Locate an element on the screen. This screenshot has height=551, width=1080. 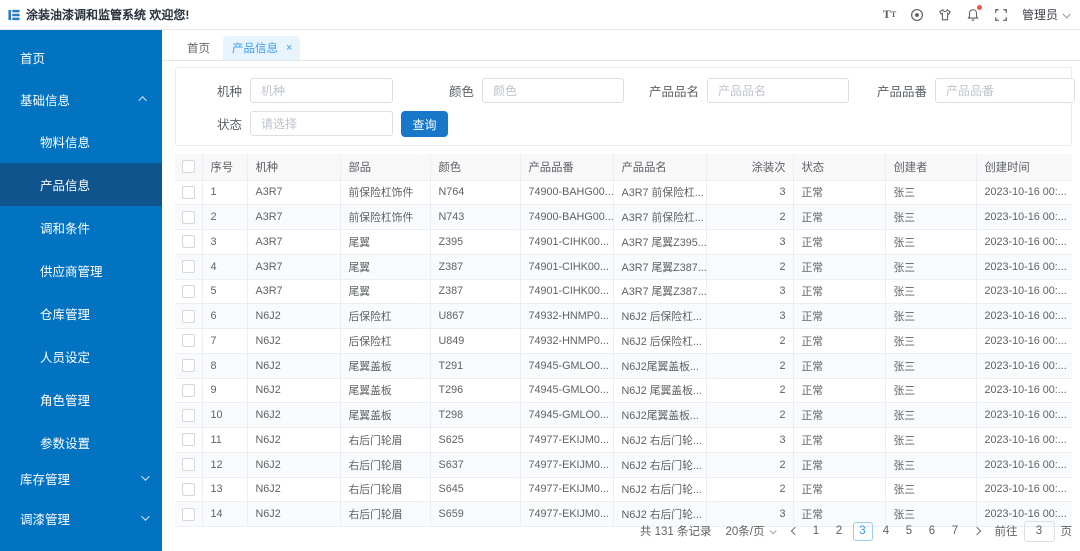
sidebar-item-label: 物料信息 is located at coordinates (65, 143).